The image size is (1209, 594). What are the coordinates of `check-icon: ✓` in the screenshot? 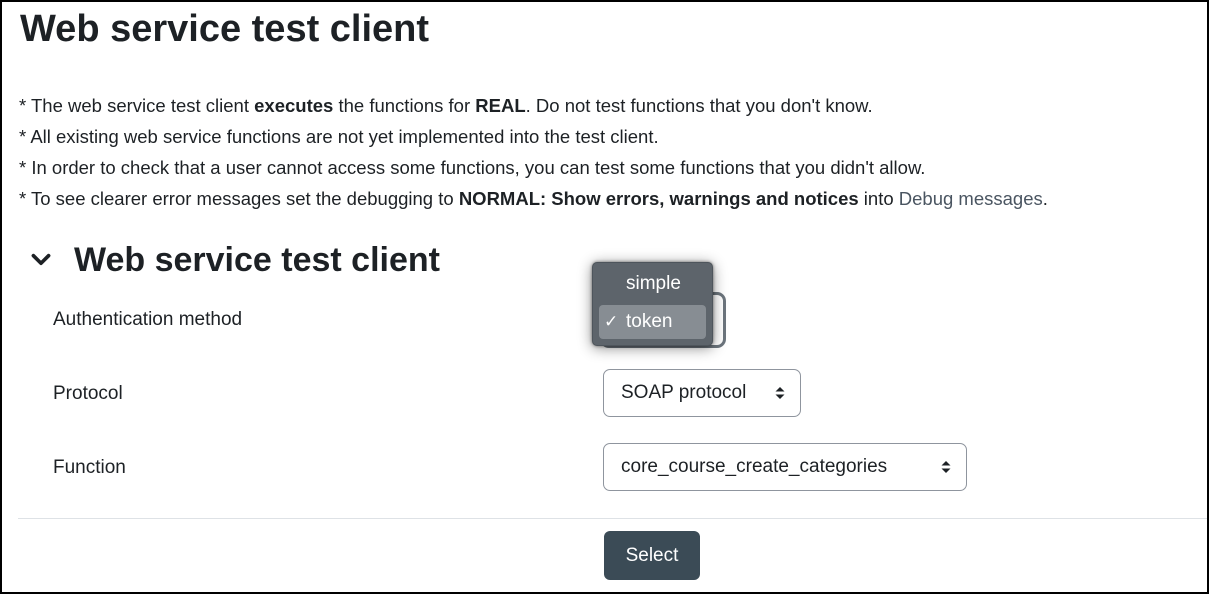 It's located at (611, 321).